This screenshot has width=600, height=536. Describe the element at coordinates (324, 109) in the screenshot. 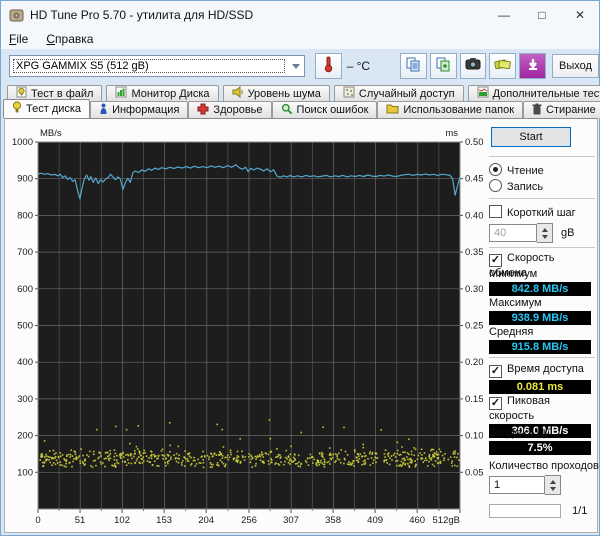

I see `tab-error-scan: Поиск ошибок` at that location.